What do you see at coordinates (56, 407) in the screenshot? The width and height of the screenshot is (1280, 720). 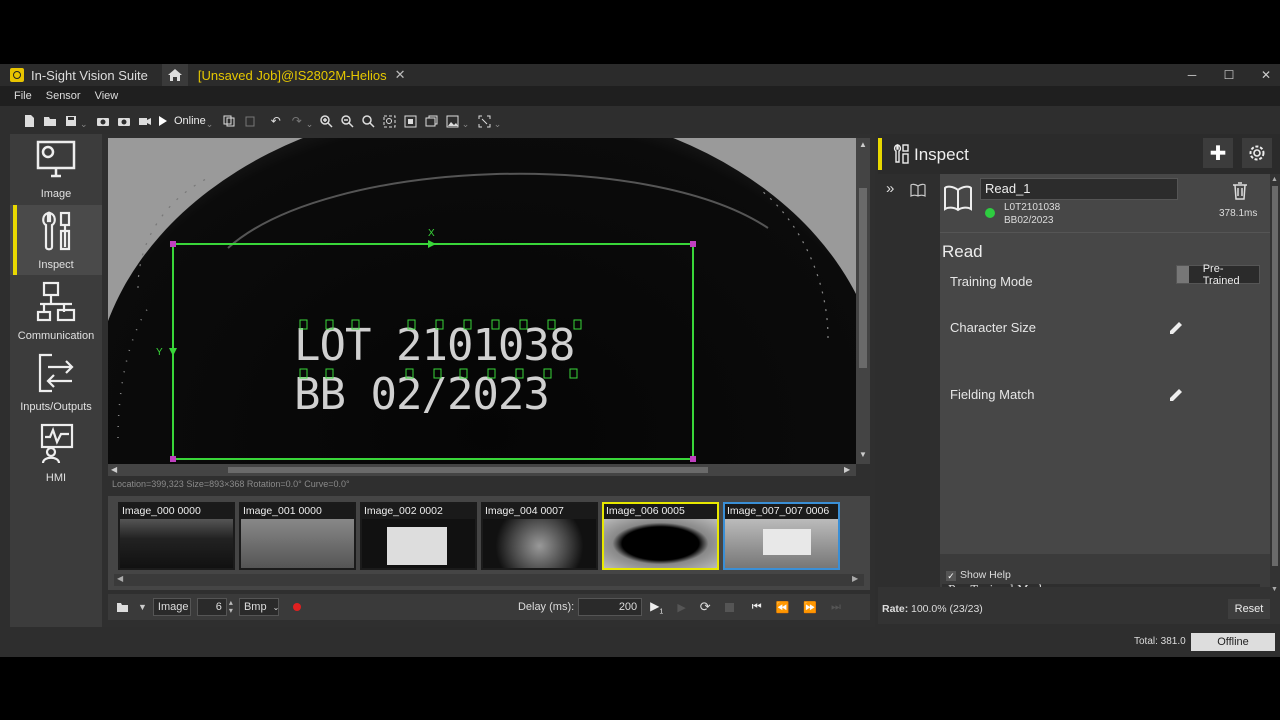 I see `nav-inputs-outputs-label: Inputs/Outputs` at bounding box center [56, 407].